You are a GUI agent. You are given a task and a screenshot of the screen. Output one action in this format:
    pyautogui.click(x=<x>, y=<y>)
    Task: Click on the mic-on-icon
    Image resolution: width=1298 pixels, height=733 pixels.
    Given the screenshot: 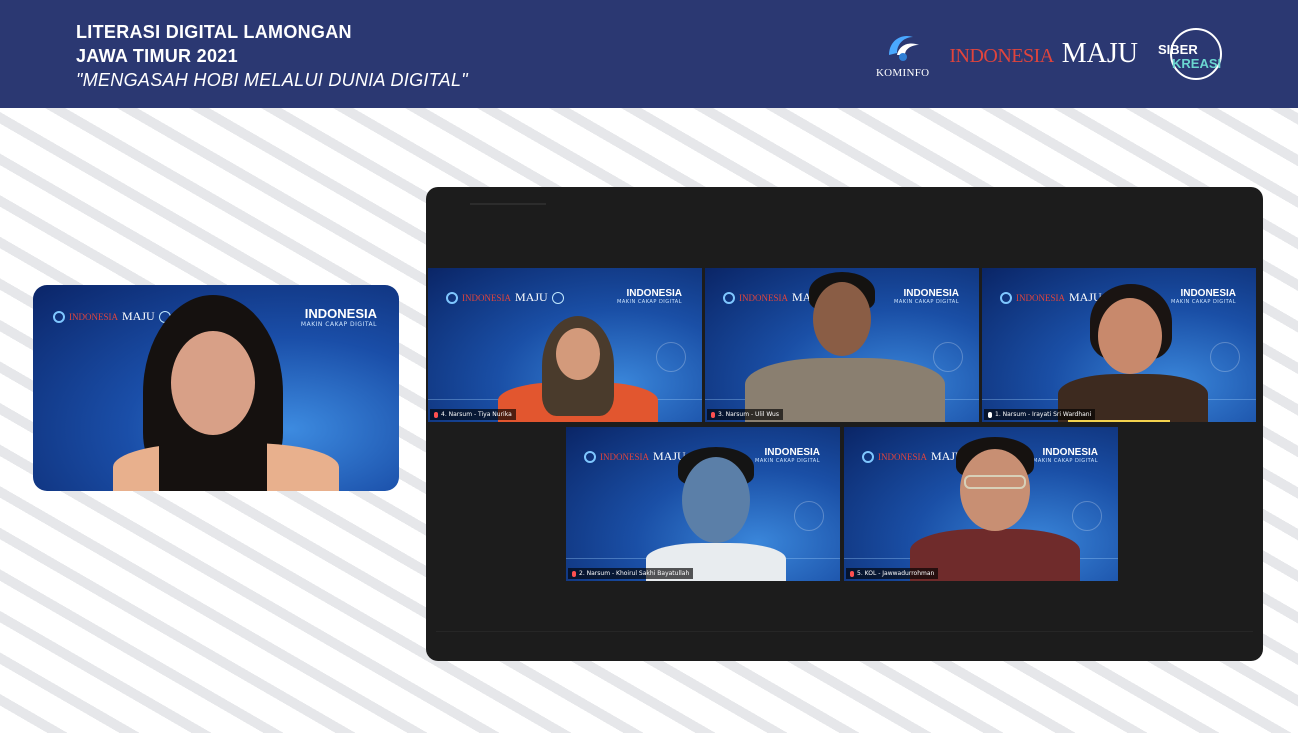 What is the action you would take?
    pyautogui.click(x=990, y=414)
    